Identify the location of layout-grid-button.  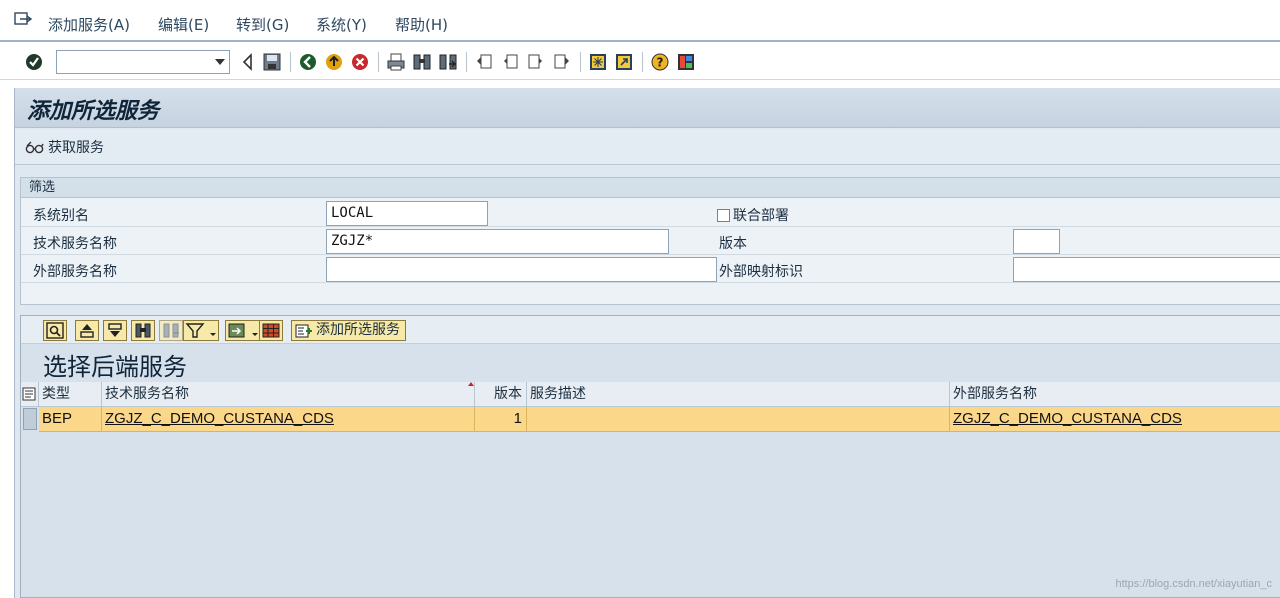
(271, 330).